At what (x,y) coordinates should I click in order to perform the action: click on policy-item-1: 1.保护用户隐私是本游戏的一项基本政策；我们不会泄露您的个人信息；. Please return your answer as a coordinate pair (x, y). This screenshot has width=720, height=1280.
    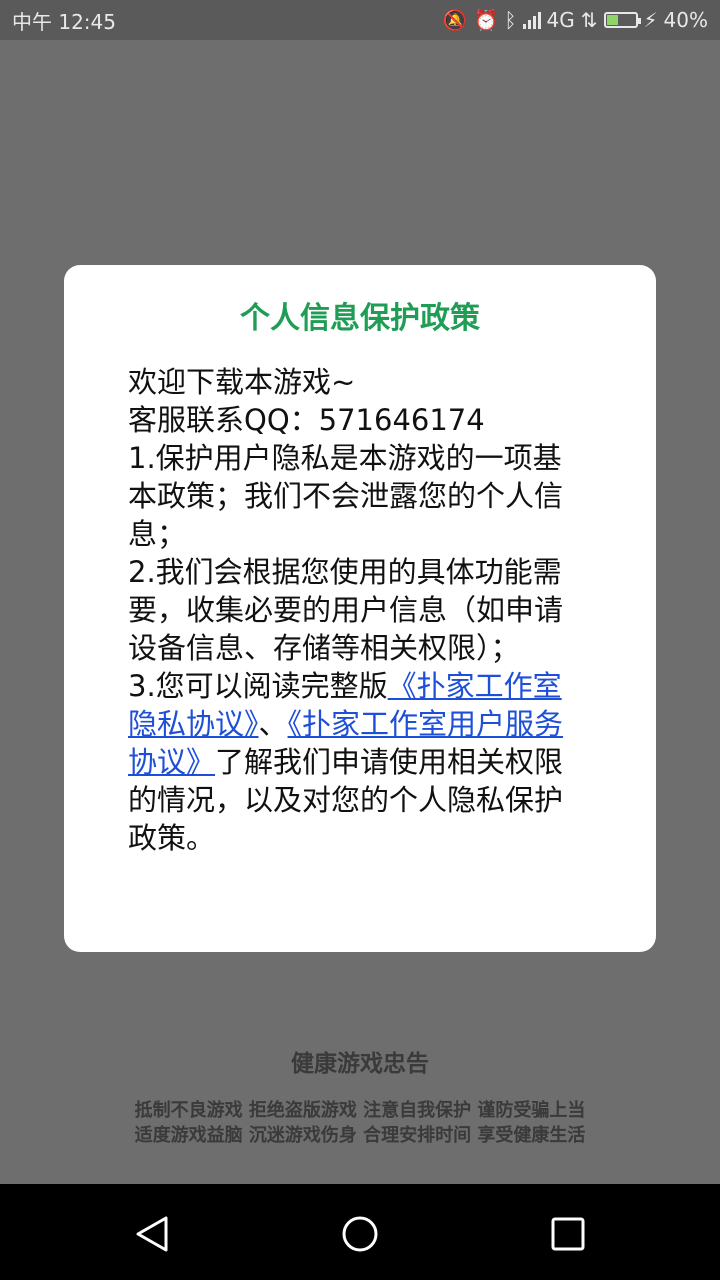
    Looking at the image, I should click on (346, 496).